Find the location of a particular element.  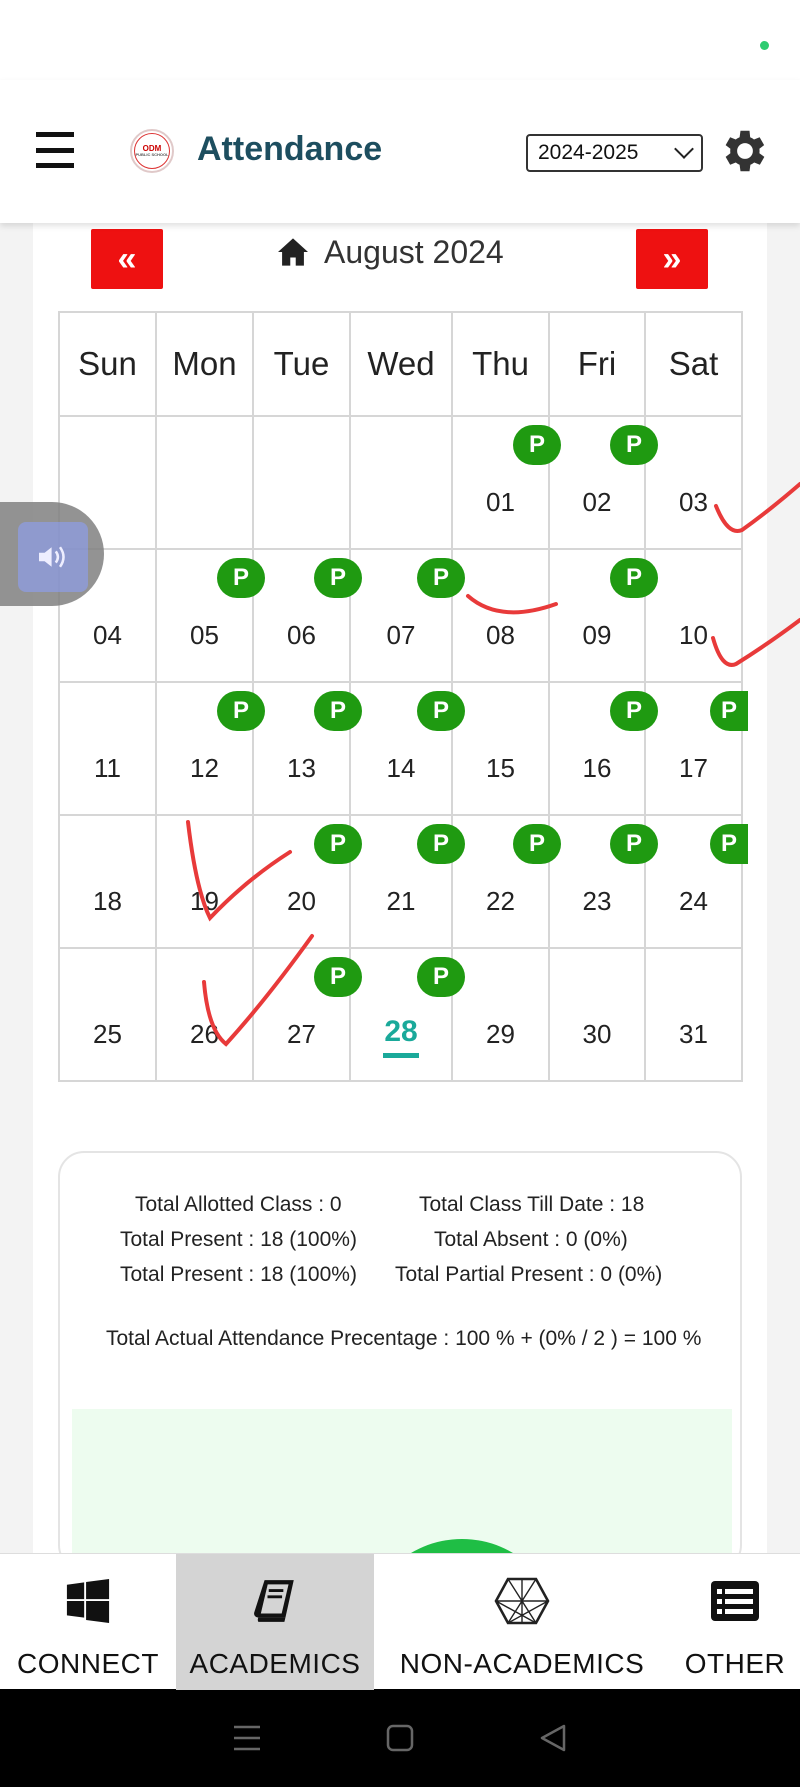

app-header: ODM PUBLIC SCHOOL Attendance 2024-2025 is located at coordinates (400, 151).